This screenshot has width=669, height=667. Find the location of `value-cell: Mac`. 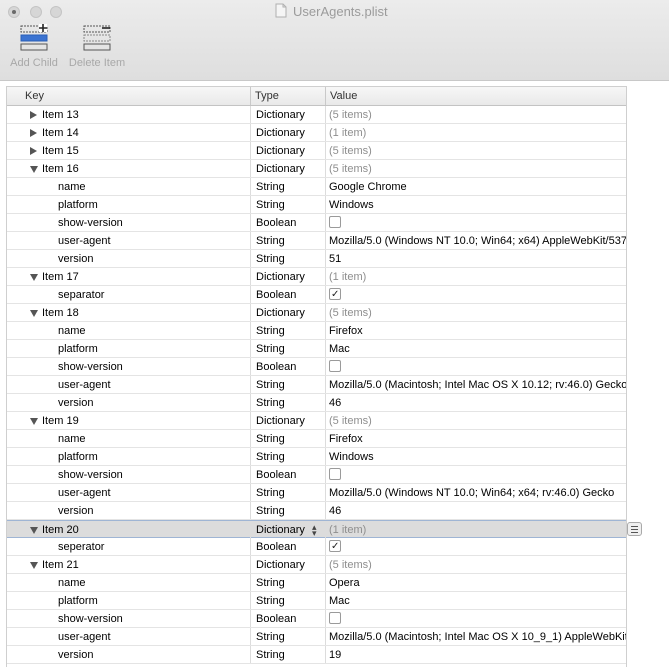

value-cell: Mac is located at coordinates (476, 600).